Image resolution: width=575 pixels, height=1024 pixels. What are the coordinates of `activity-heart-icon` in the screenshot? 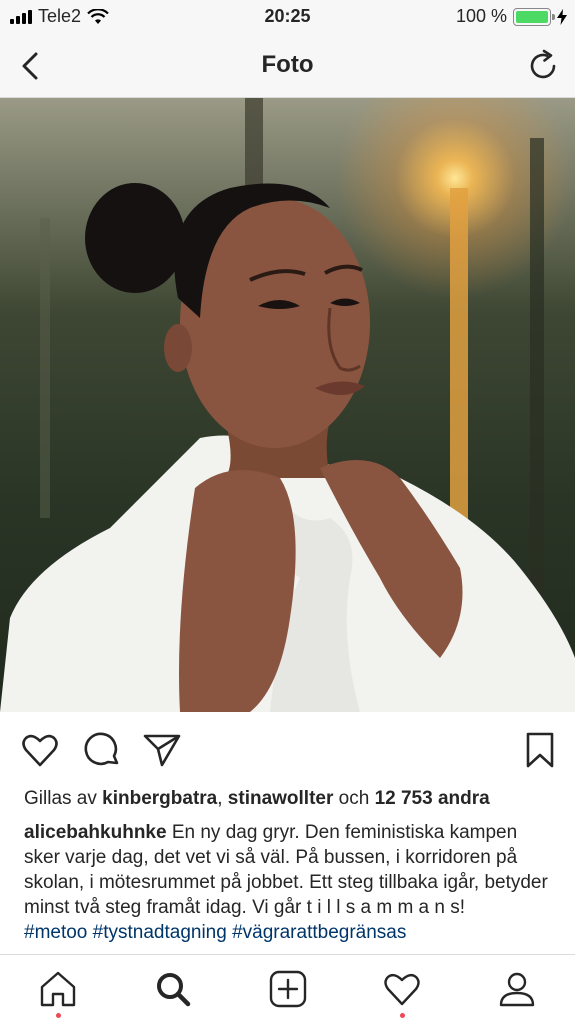 It's located at (402, 989).